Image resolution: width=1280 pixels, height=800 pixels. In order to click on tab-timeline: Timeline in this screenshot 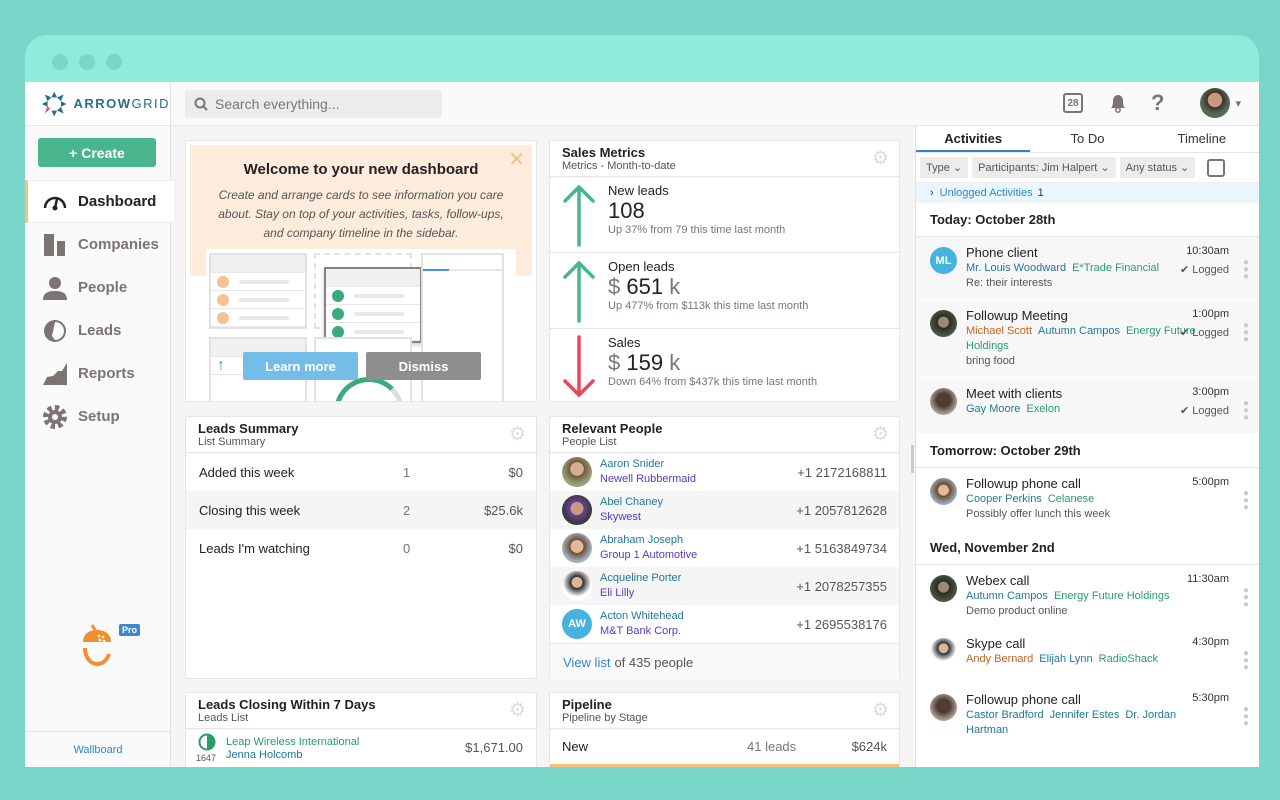, I will do `click(1202, 139)`.